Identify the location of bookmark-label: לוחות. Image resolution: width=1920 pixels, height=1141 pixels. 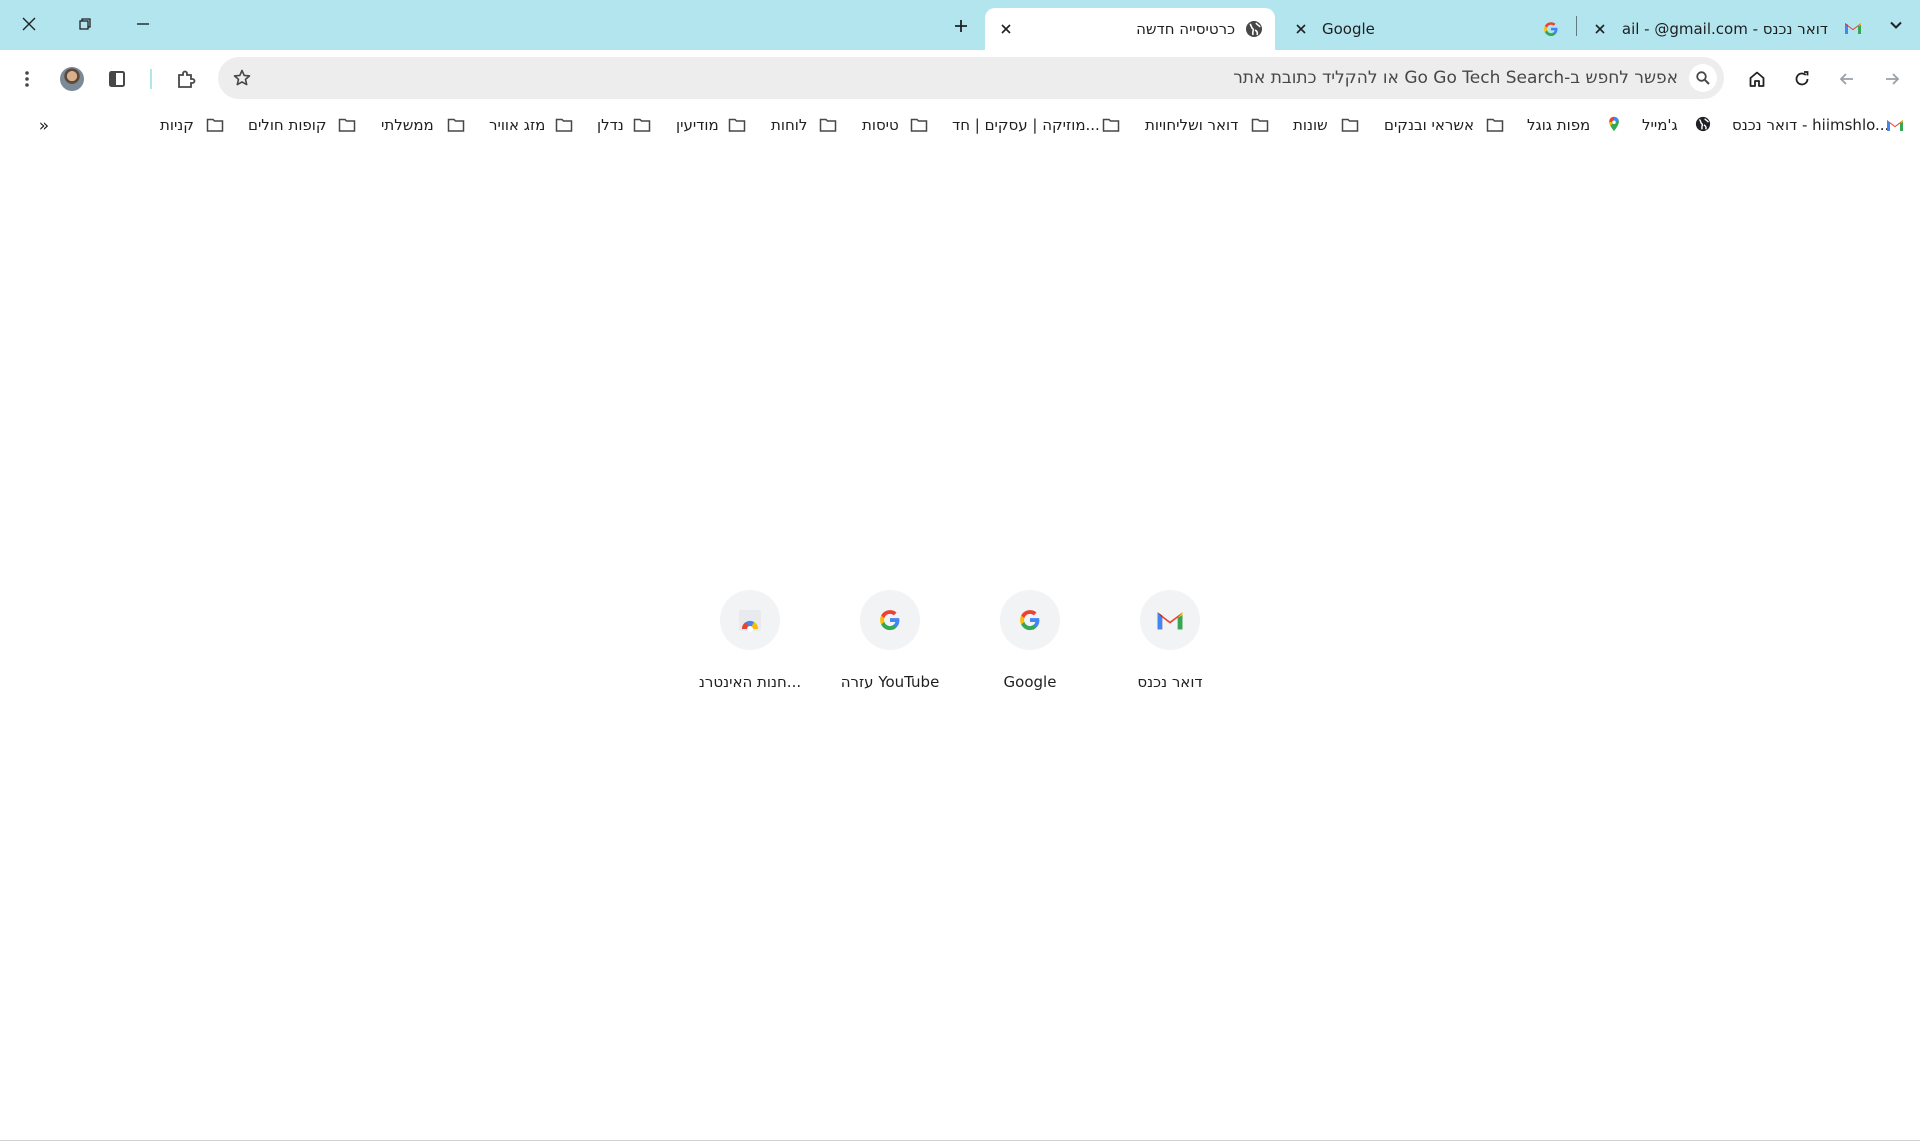
(789, 125).